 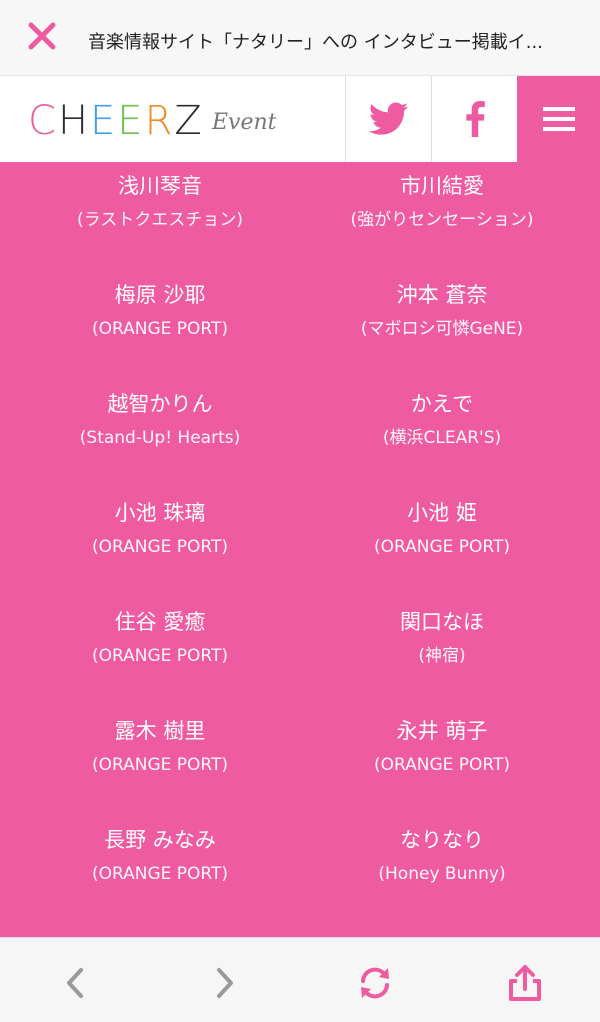 I want to click on member-group: (ラストクエスチョン), so click(x=160, y=220).